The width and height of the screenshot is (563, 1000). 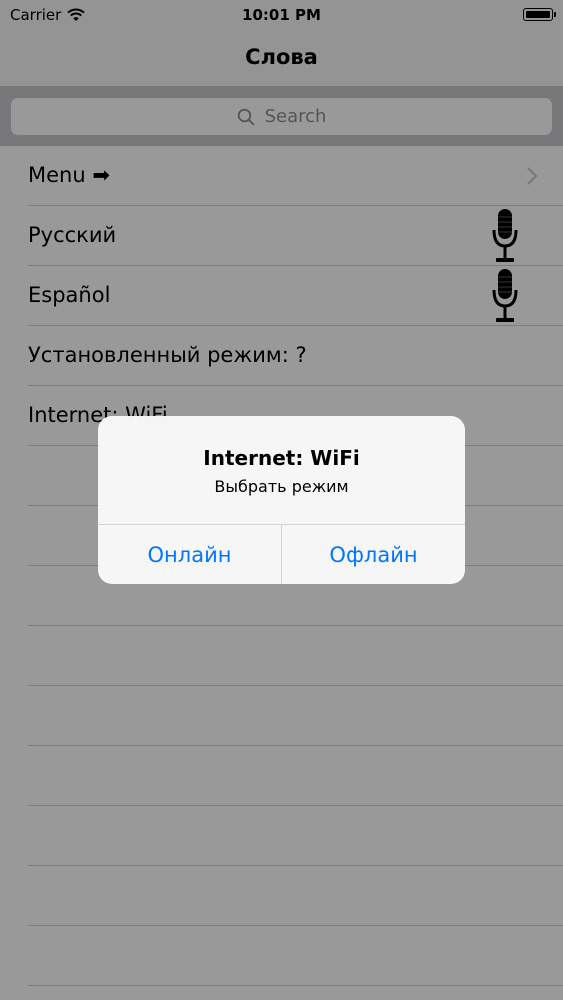 I want to click on alert-title: Internet: WiFi, so click(x=281, y=458).